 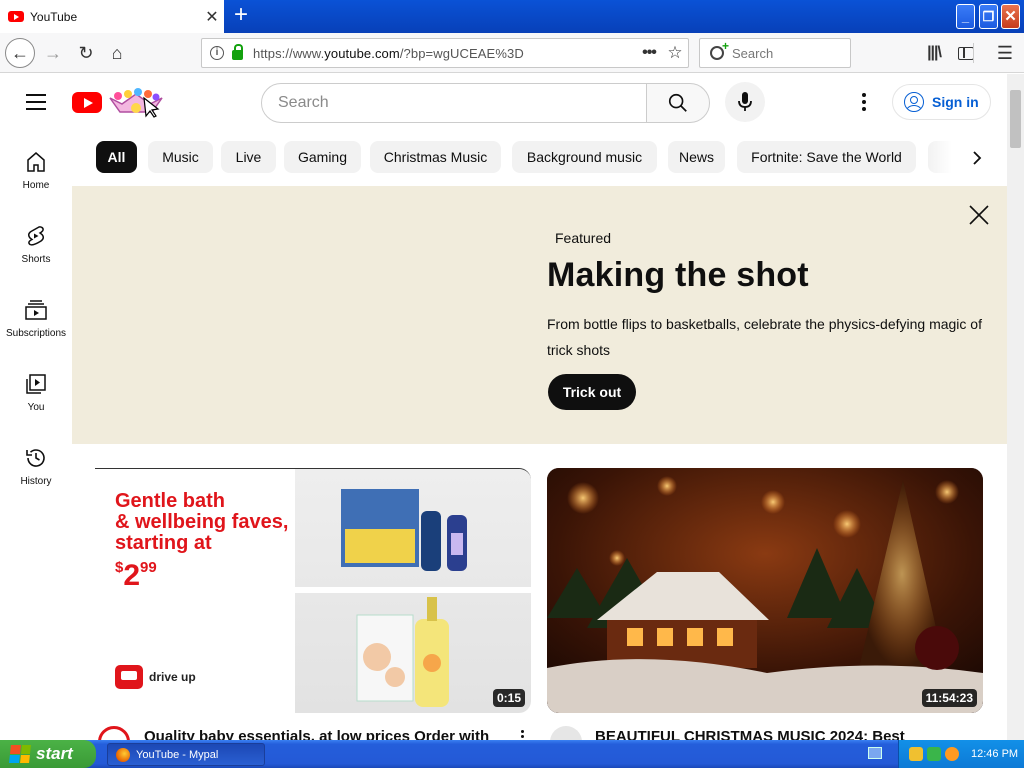 I want to click on home-icon, so click(x=36, y=162).